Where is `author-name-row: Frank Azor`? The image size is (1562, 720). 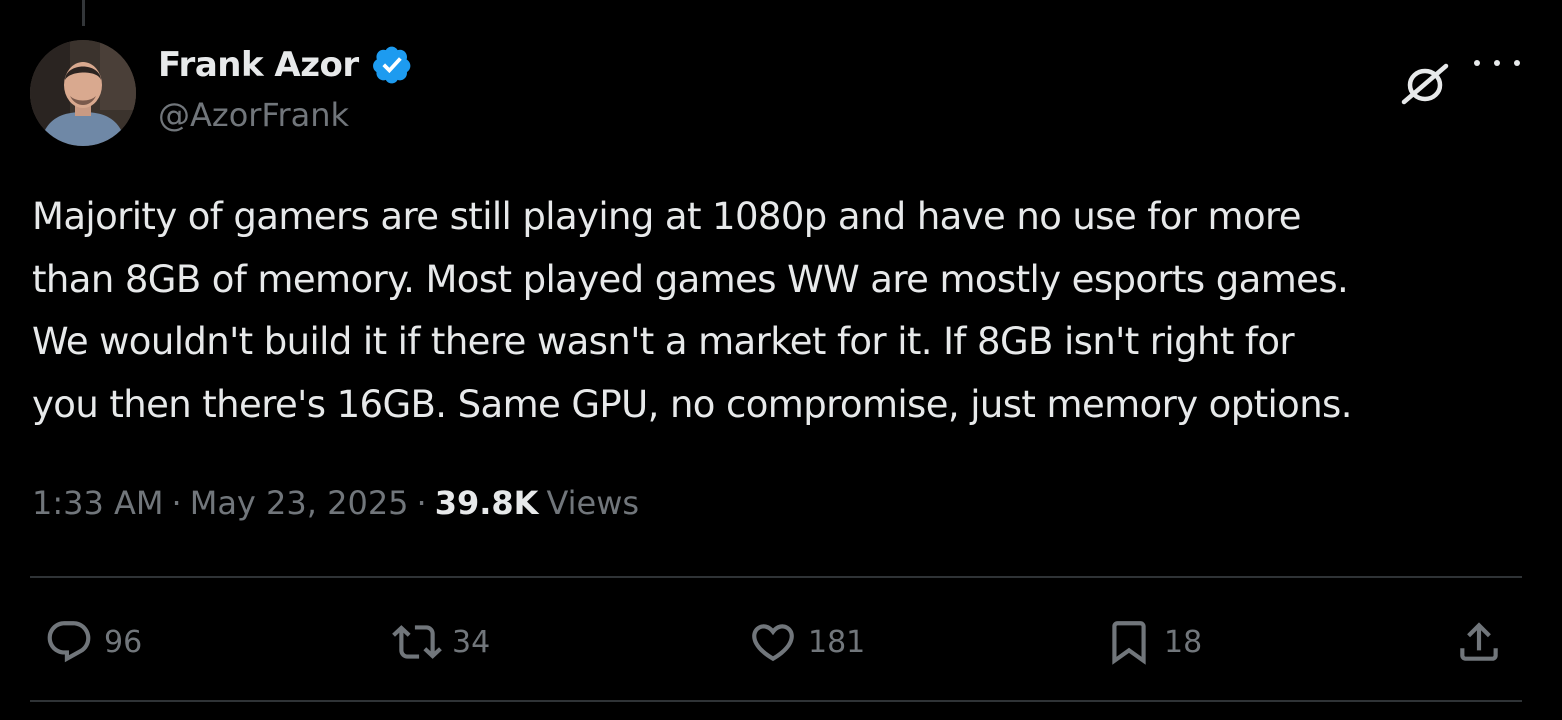 author-name-row: Frank Azor is located at coordinates (285, 65).